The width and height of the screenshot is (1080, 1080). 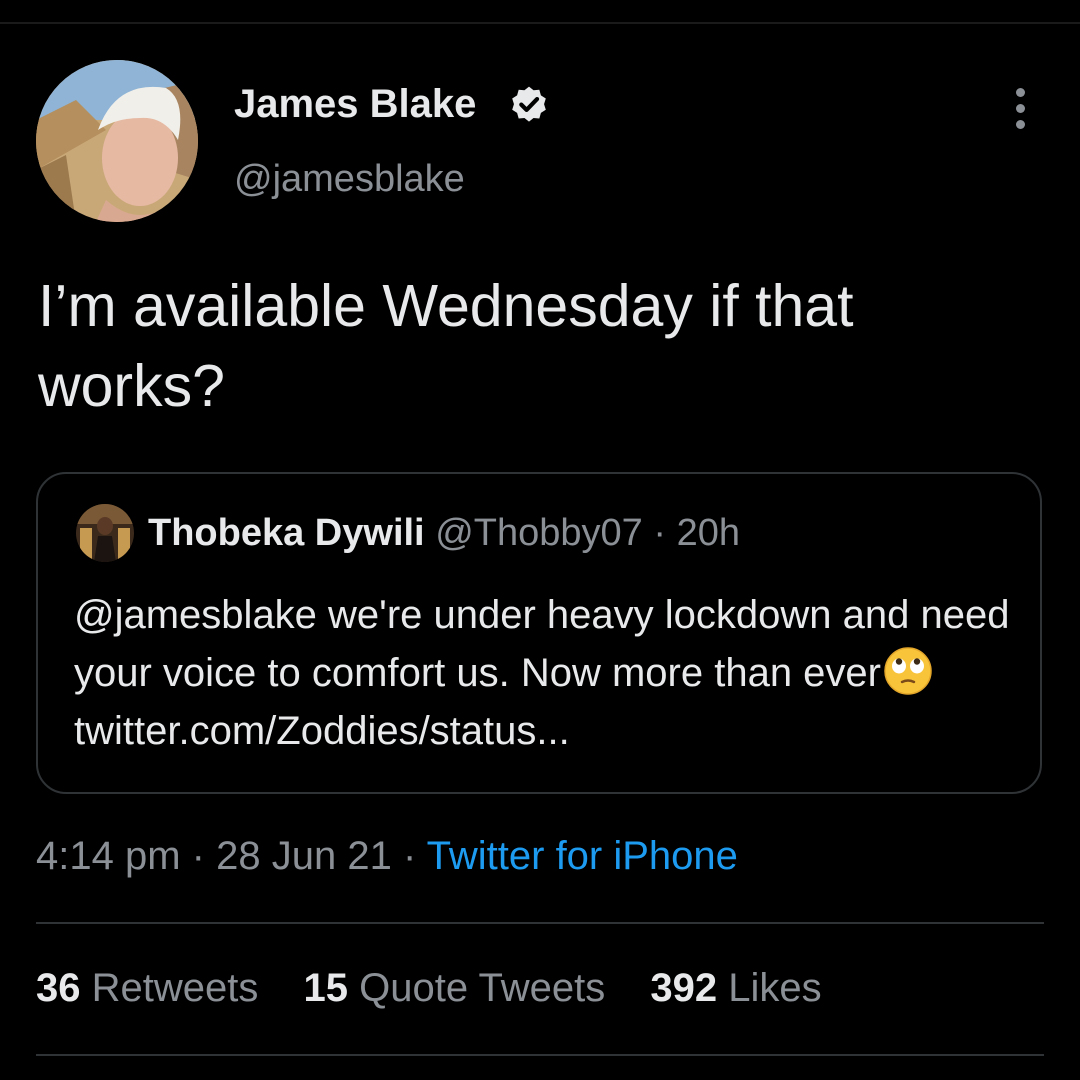 What do you see at coordinates (326, 988) in the screenshot?
I see `quote-tweets-count: 15` at bounding box center [326, 988].